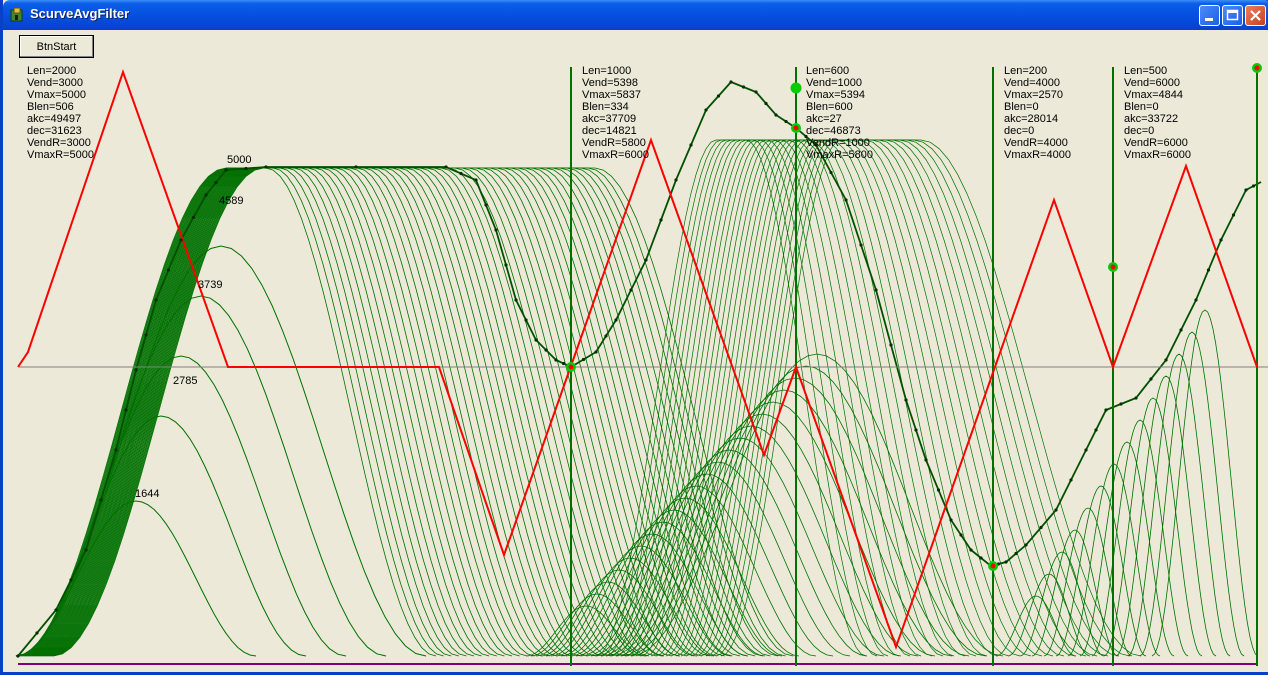 This screenshot has width=1268, height=675. I want to click on info-line: akc=49497, so click(54, 119).